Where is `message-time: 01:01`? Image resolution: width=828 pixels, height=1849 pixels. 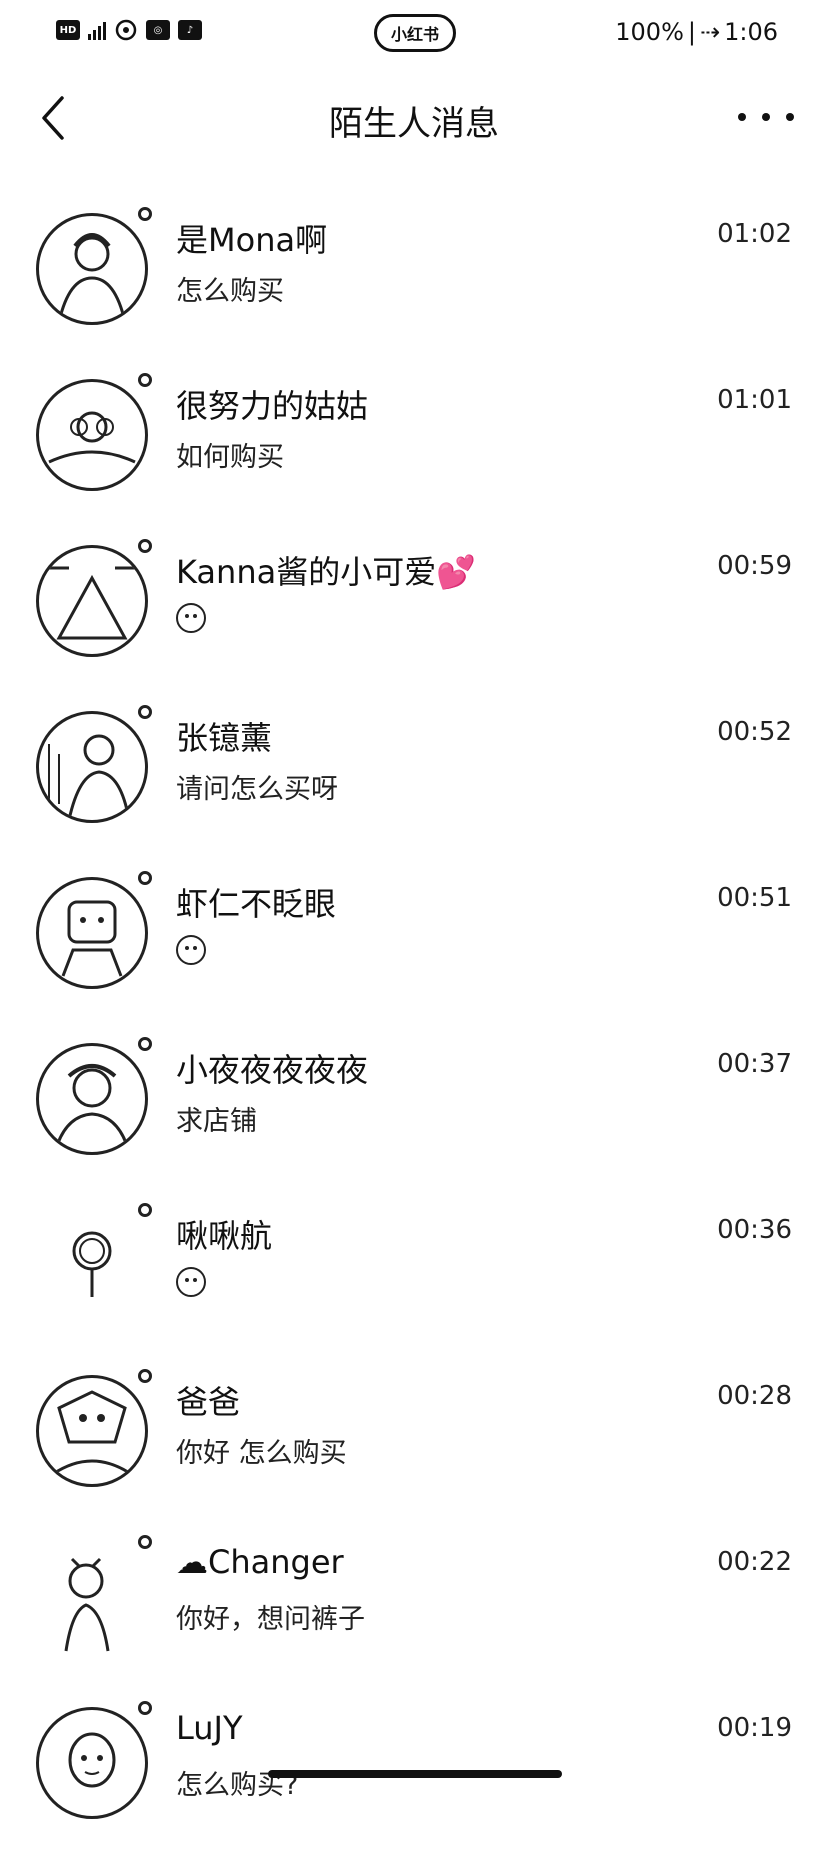 message-time: 01:01 is located at coordinates (754, 400).